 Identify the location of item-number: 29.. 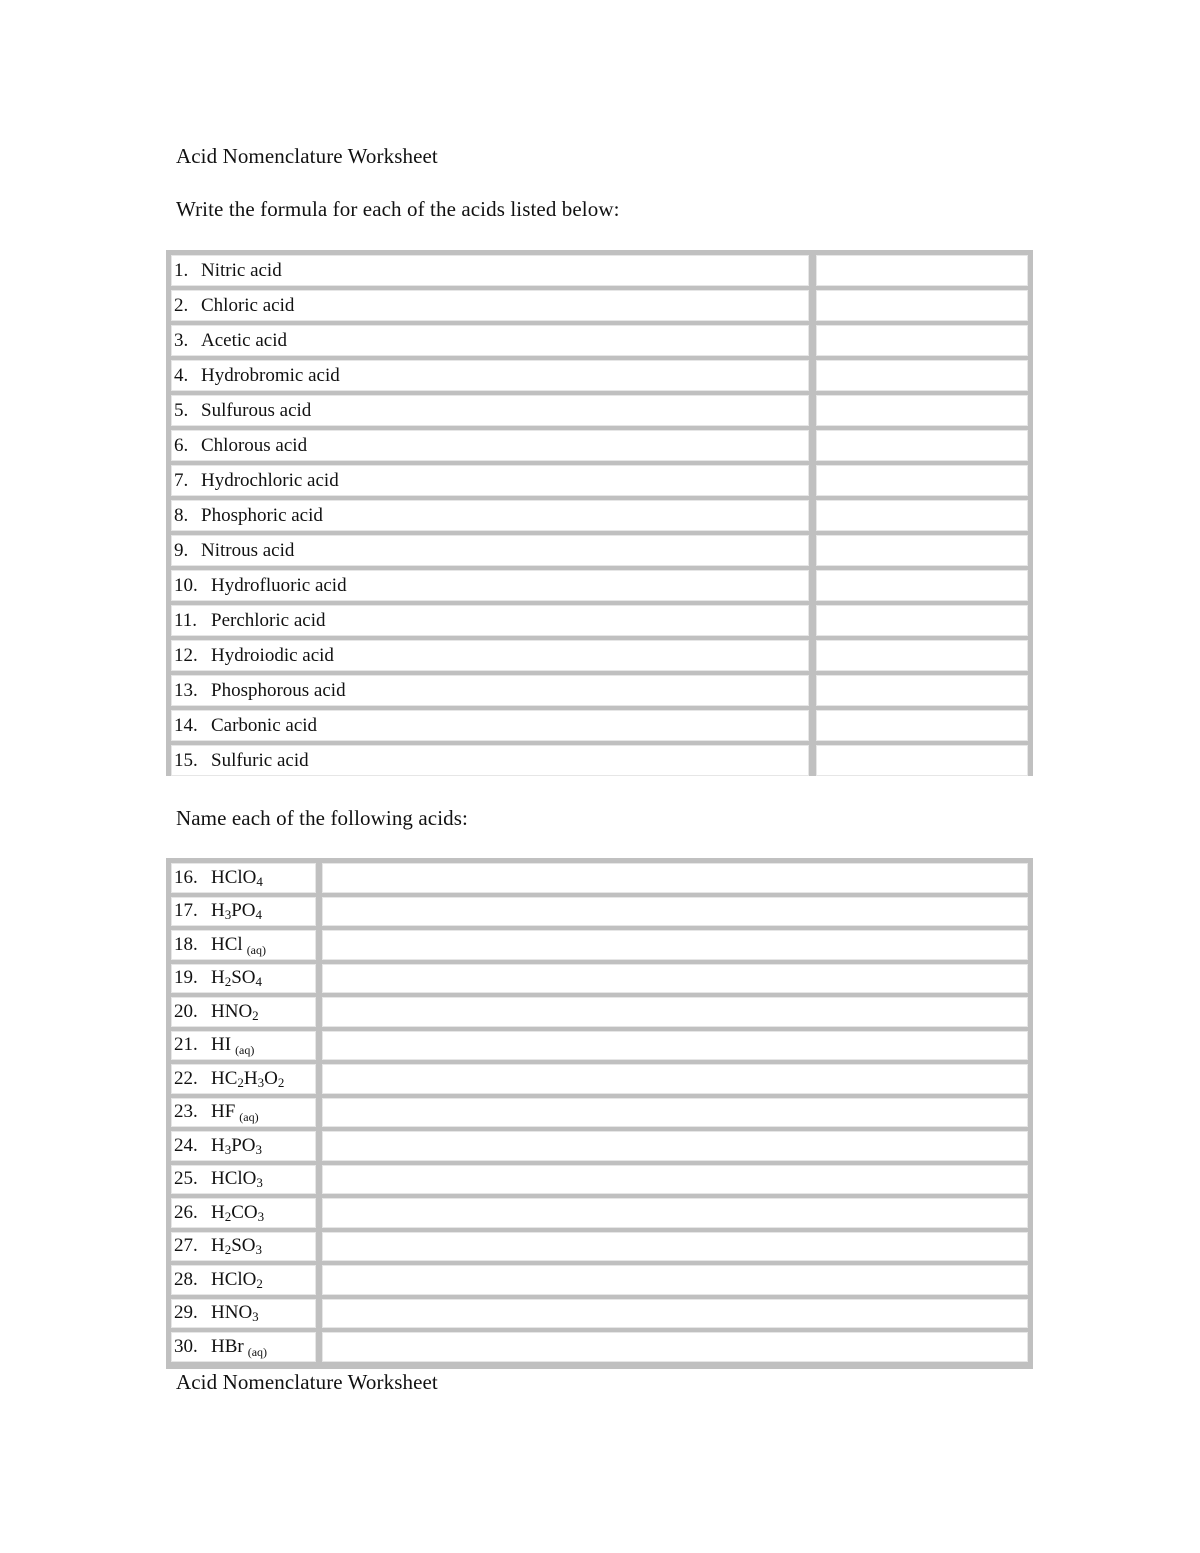
(186, 1313).